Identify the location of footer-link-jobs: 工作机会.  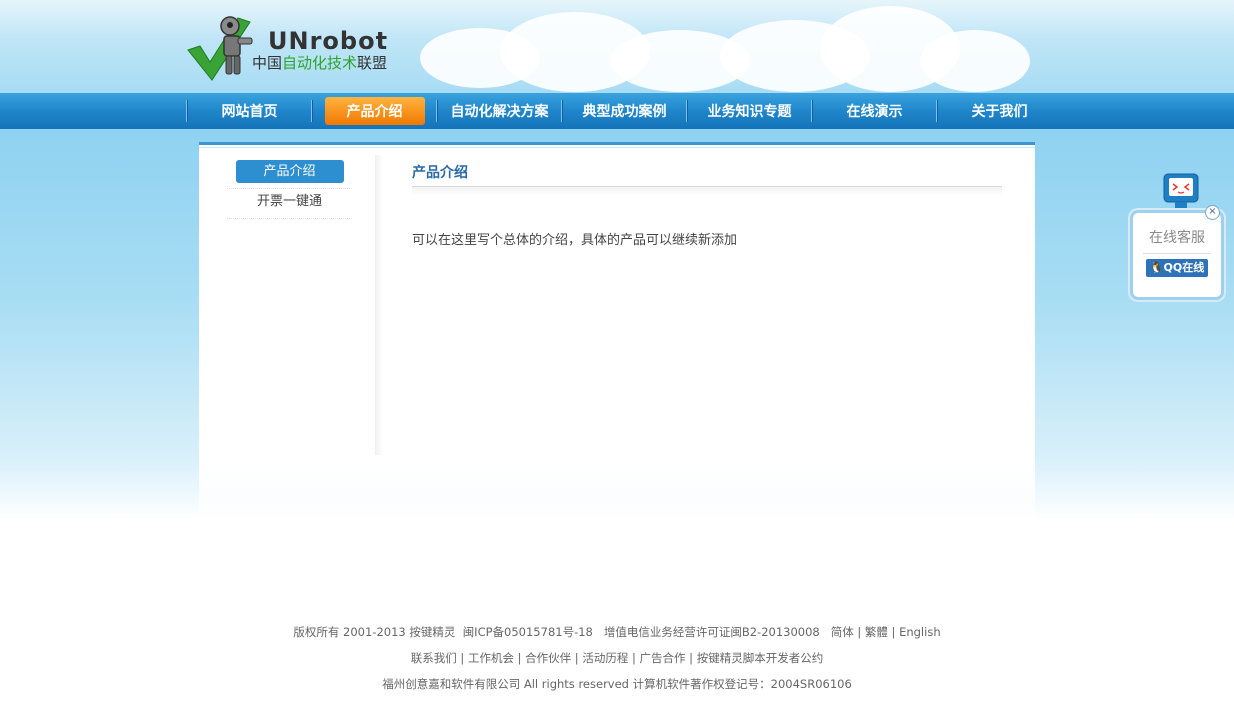
(491, 658).